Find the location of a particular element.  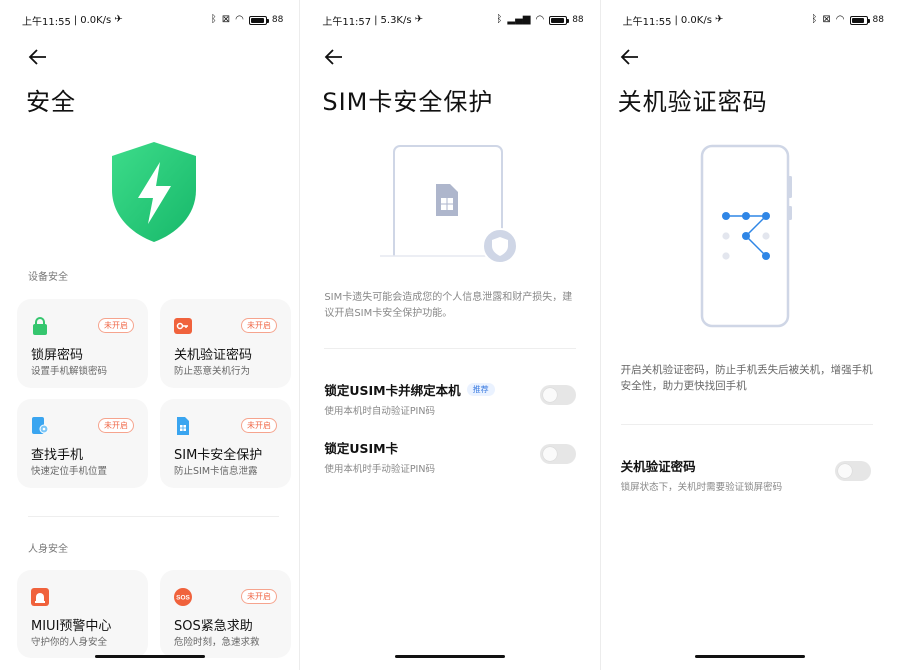

card-subtitle: 快速定位手机位置 is located at coordinates (69, 471).